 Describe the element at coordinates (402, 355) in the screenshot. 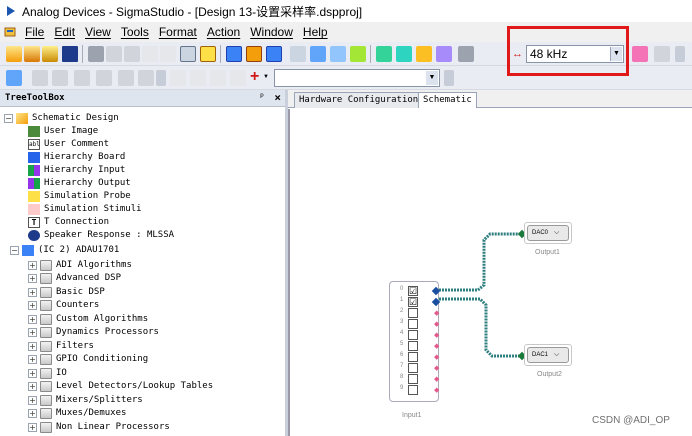

I see `channel-number: 6` at that location.